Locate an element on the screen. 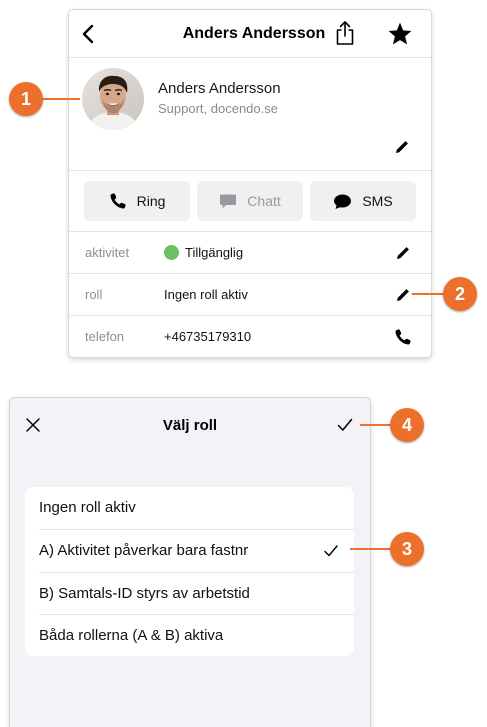  activity-label: aktivitet is located at coordinates (107, 252).